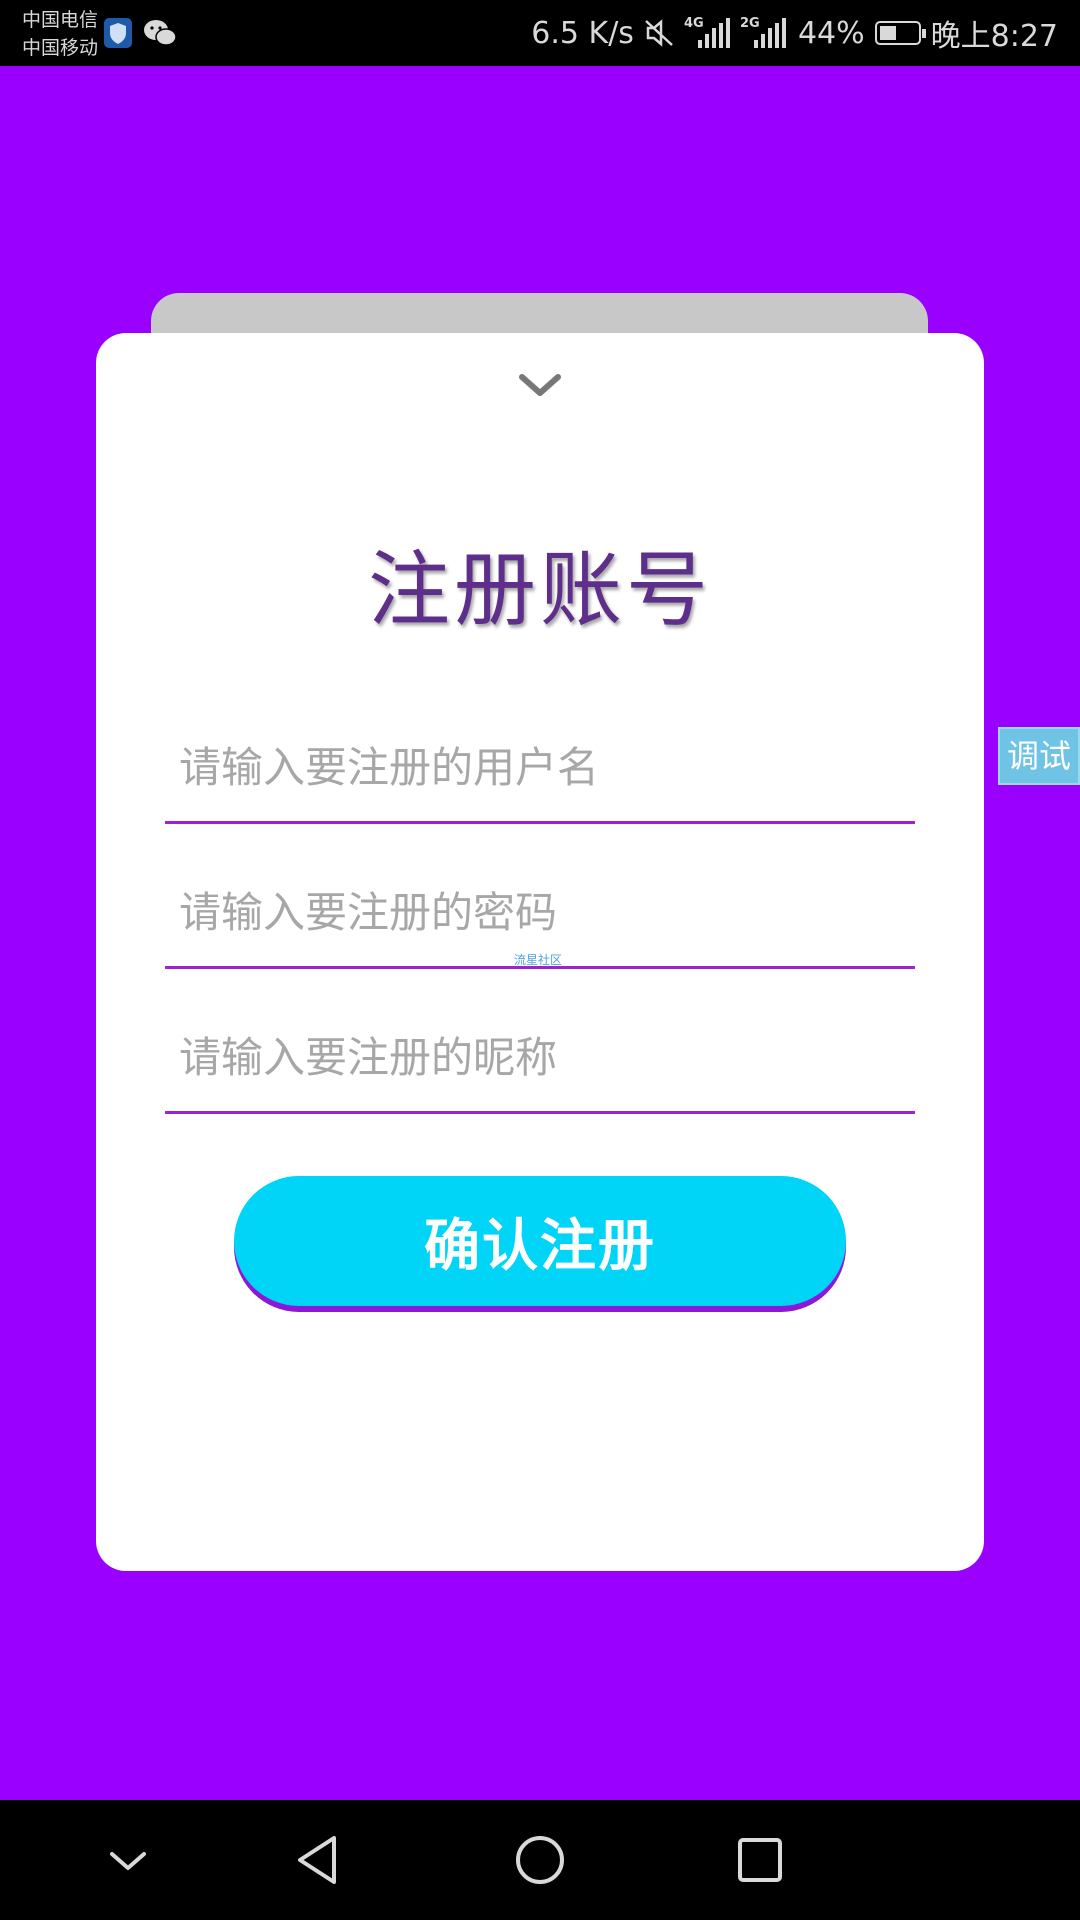  Describe the element at coordinates (539, 590) in the screenshot. I see `page-title: 注册账号` at that location.